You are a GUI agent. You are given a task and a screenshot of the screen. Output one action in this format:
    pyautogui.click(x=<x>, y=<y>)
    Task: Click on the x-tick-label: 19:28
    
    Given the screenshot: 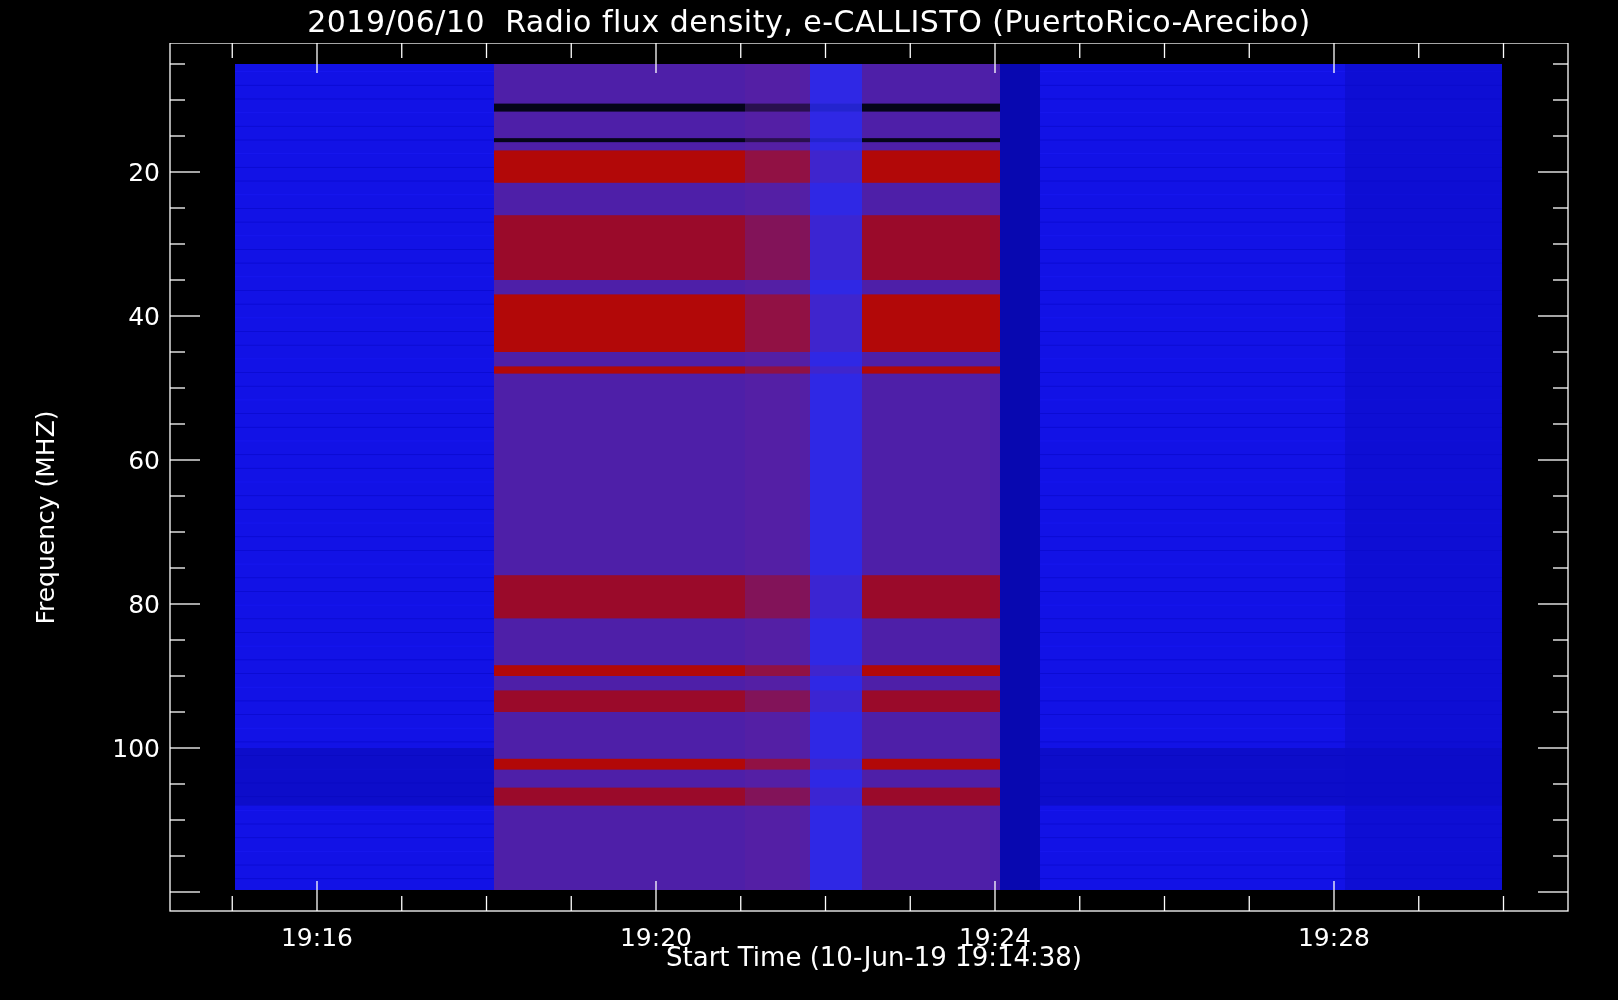 What is the action you would take?
    pyautogui.click(x=1334, y=936)
    